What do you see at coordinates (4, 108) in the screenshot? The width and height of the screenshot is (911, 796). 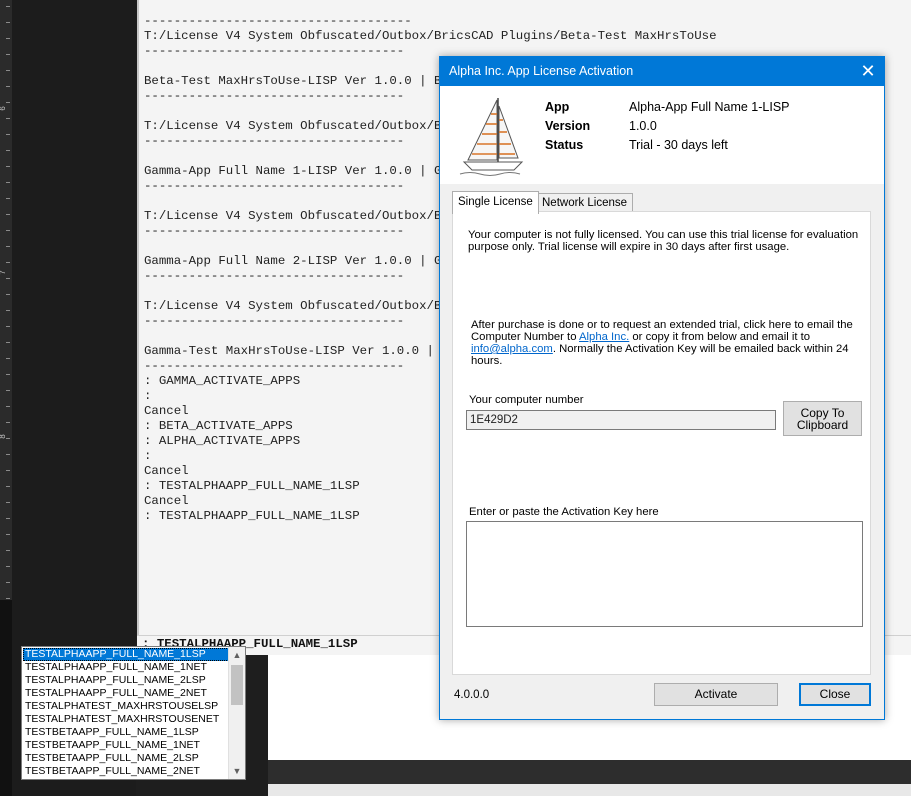 I see `ruler-label: 6` at bounding box center [4, 108].